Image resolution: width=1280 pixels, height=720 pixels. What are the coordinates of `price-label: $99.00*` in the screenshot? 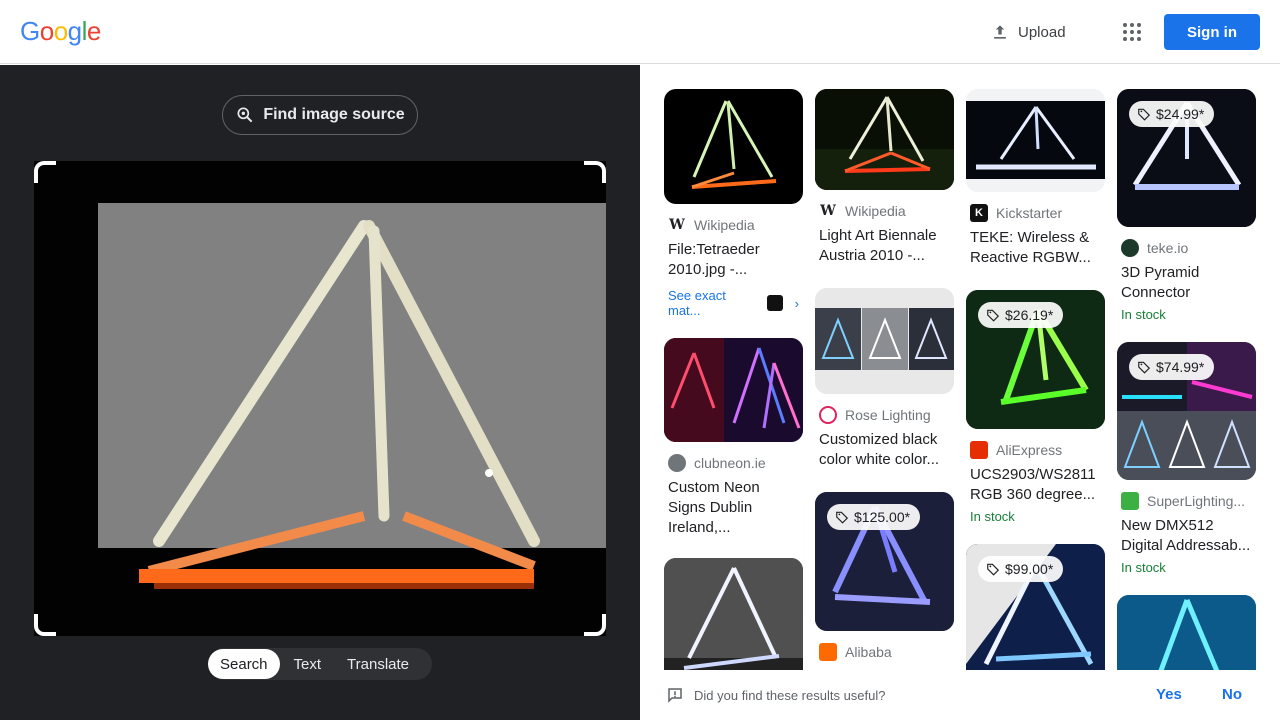 It's located at (1029, 569).